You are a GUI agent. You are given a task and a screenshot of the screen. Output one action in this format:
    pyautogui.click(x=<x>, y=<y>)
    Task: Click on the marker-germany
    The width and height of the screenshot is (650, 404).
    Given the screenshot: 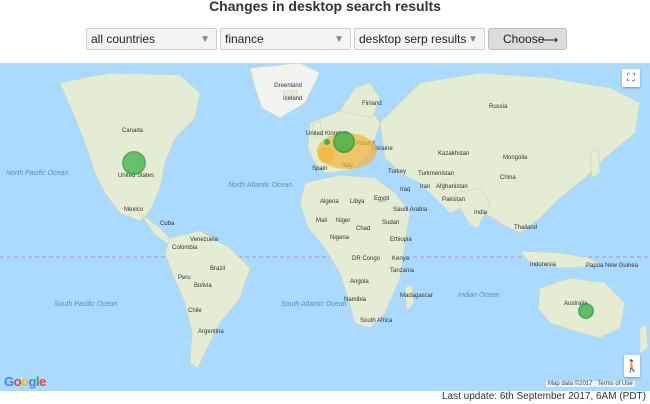 What is the action you would take?
    pyautogui.click(x=344, y=142)
    